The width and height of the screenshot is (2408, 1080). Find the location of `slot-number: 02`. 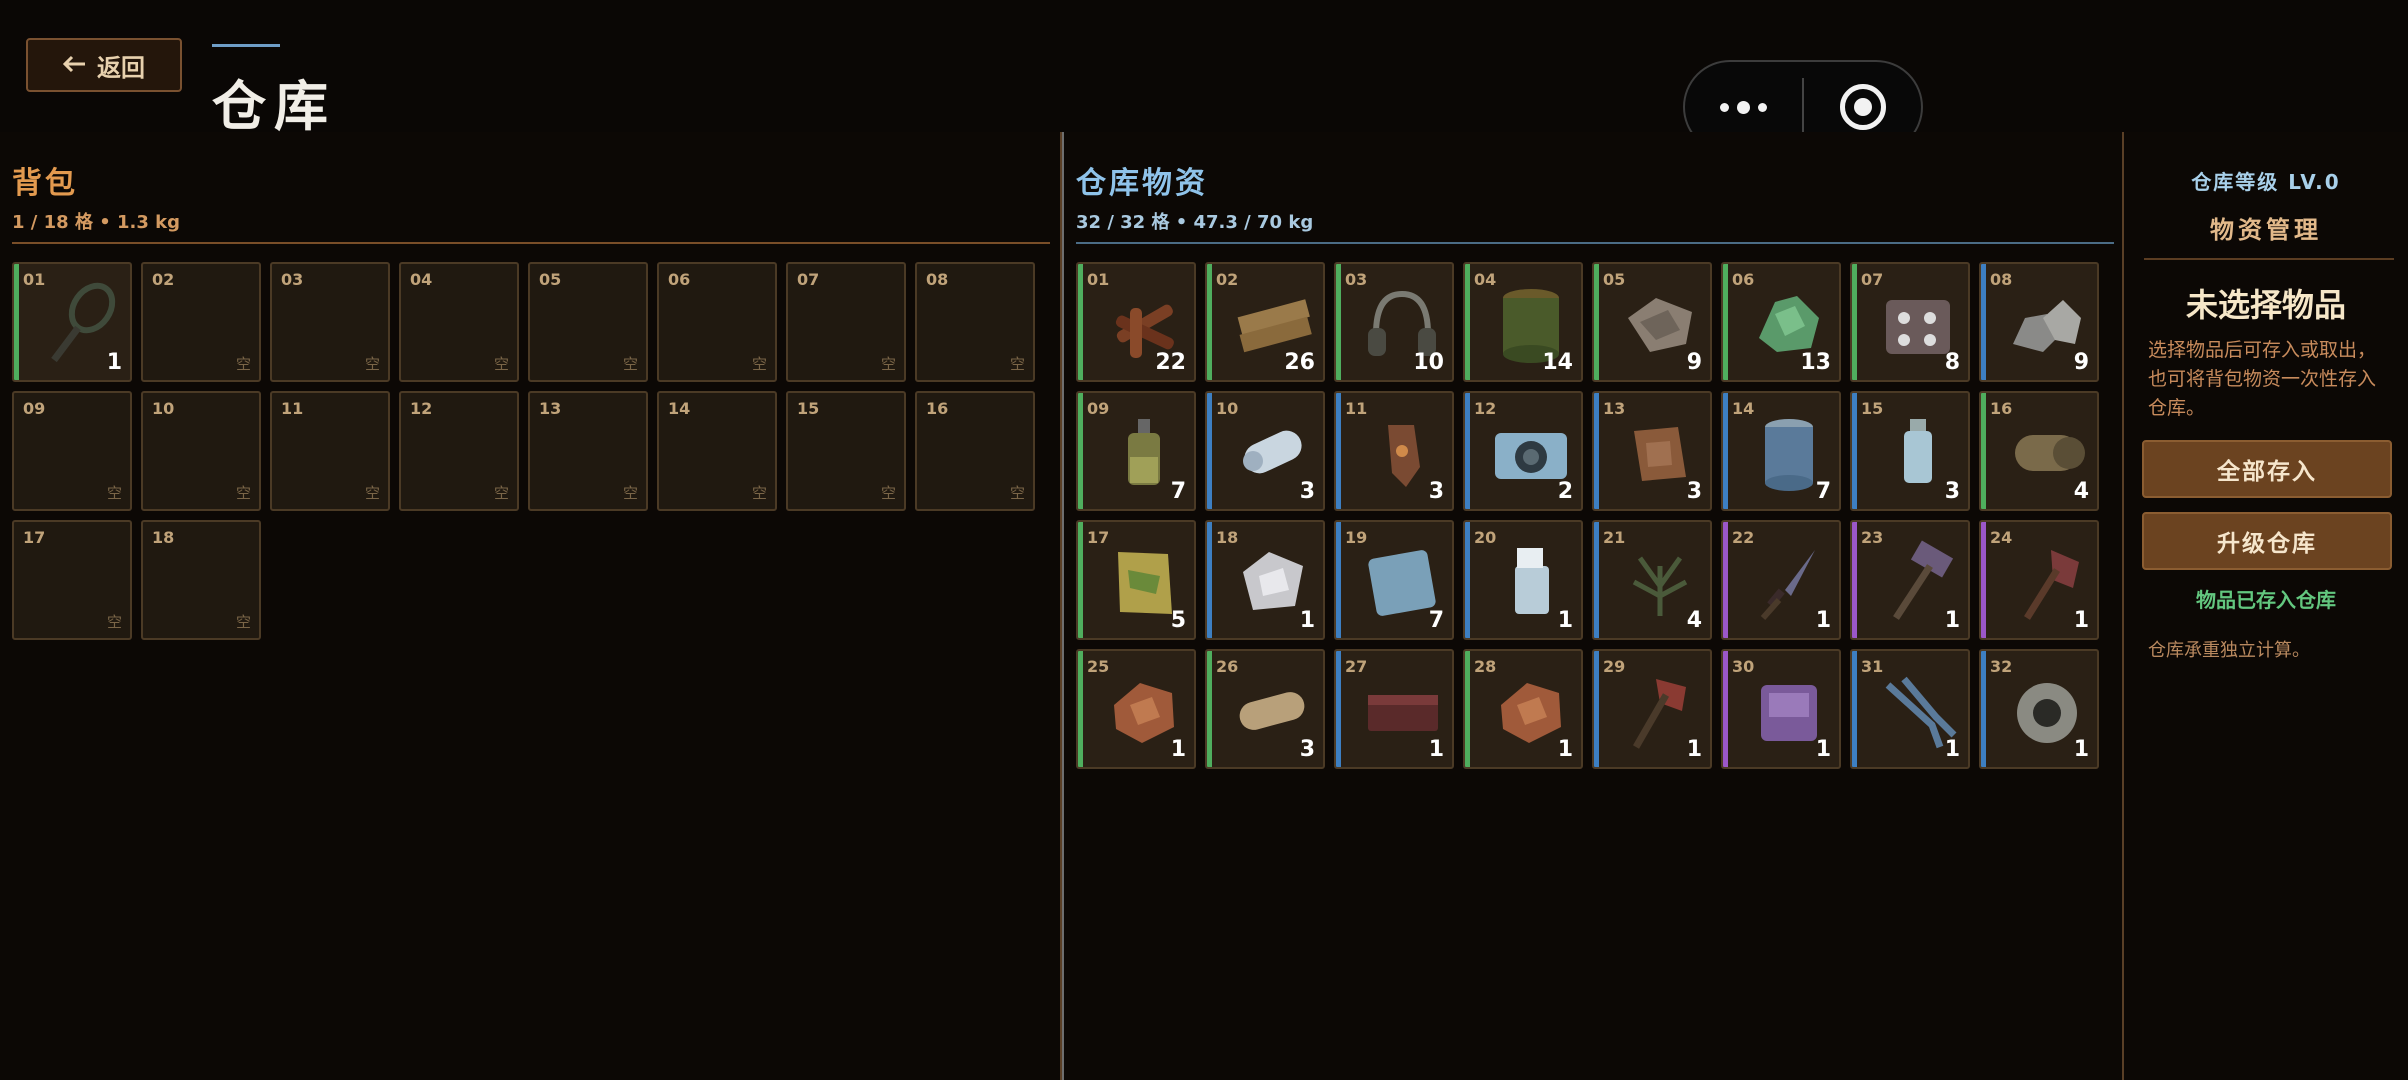

slot-number: 02 is located at coordinates (1227, 279).